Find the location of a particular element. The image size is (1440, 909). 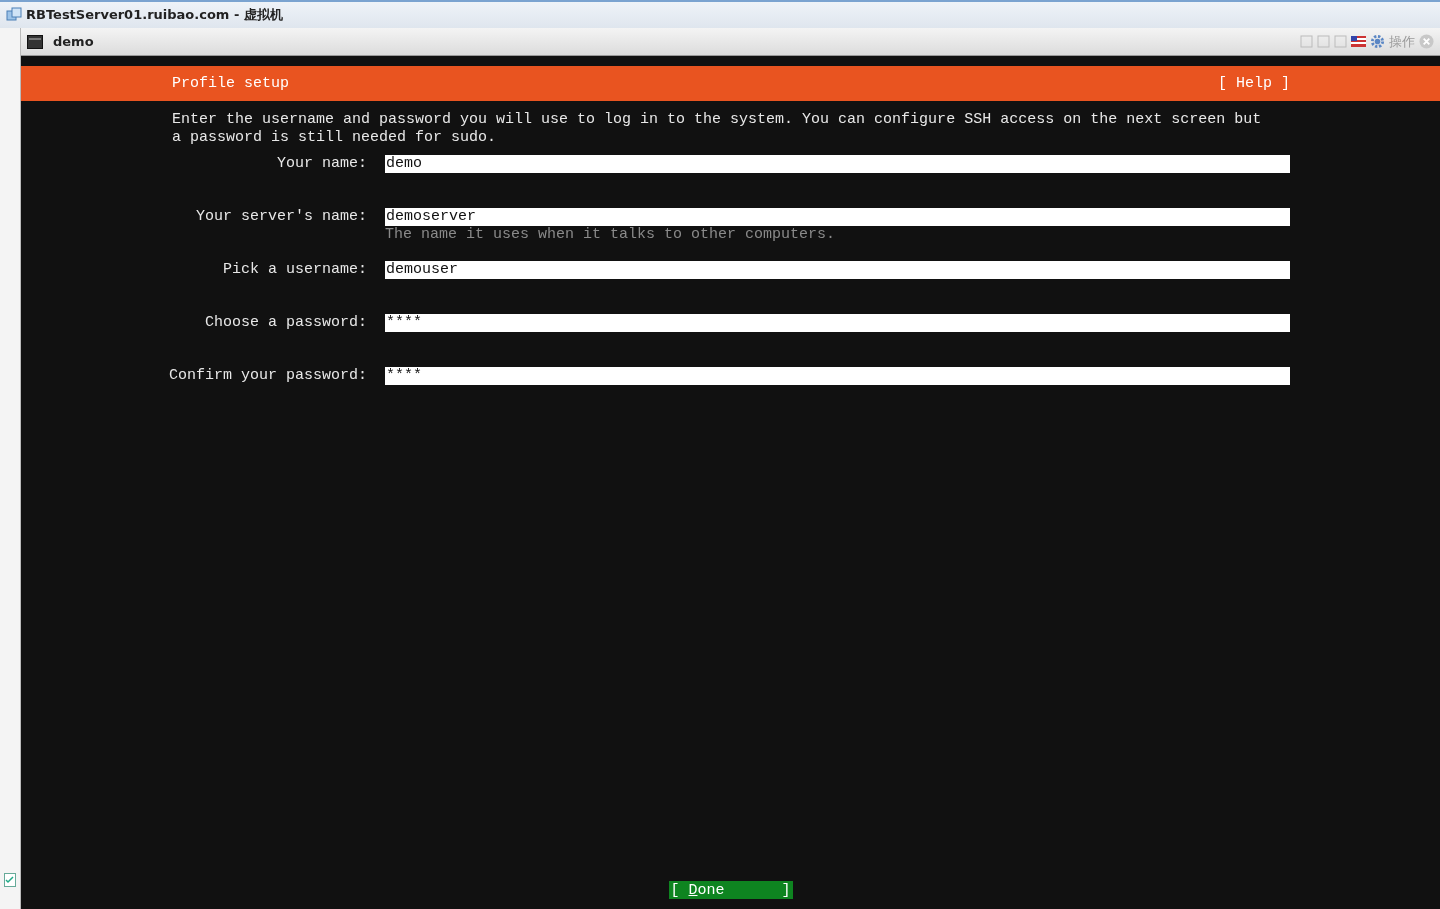

input-field: demo is located at coordinates (837, 164).